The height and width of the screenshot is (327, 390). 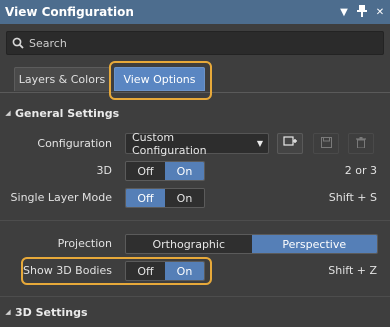 What do you see at coordinates (352, 197) in the screenshot?
I see `single-layer-shortcut: Shift + S` at bounding box center [352, 197].